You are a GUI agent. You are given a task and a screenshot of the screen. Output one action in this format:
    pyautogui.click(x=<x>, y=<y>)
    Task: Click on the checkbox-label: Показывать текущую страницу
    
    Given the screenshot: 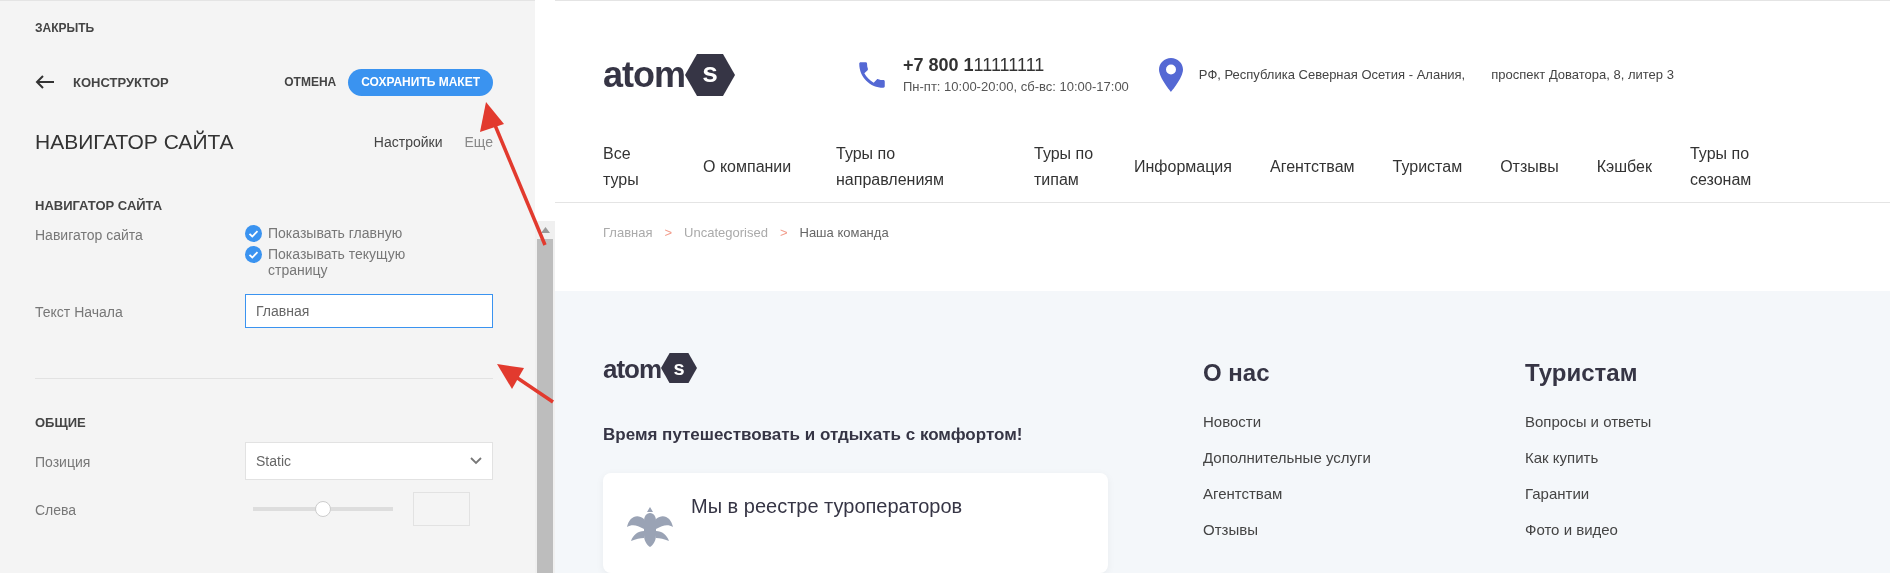 What is the action you would take?
    pyautogui.click(x=337, y=262)
    